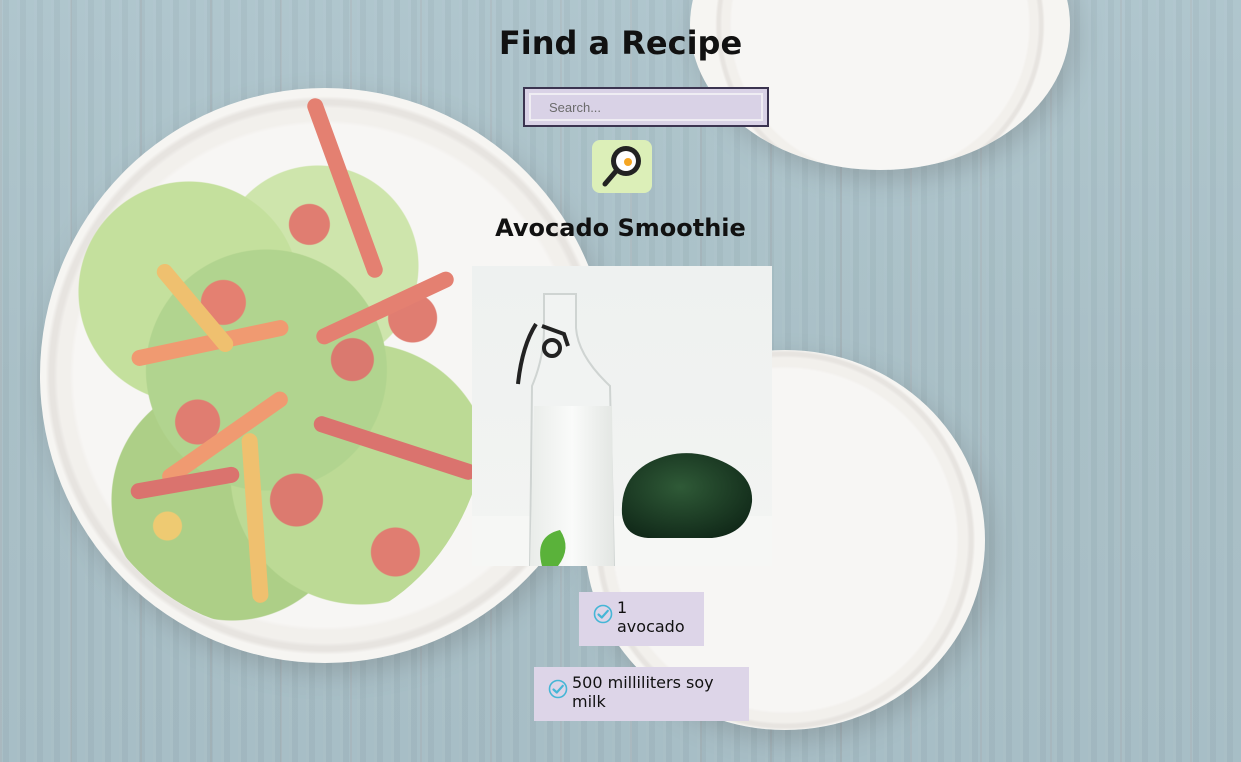  I want to click on ingredient-item: 500 milliliters soy milk, so click(641, 694).